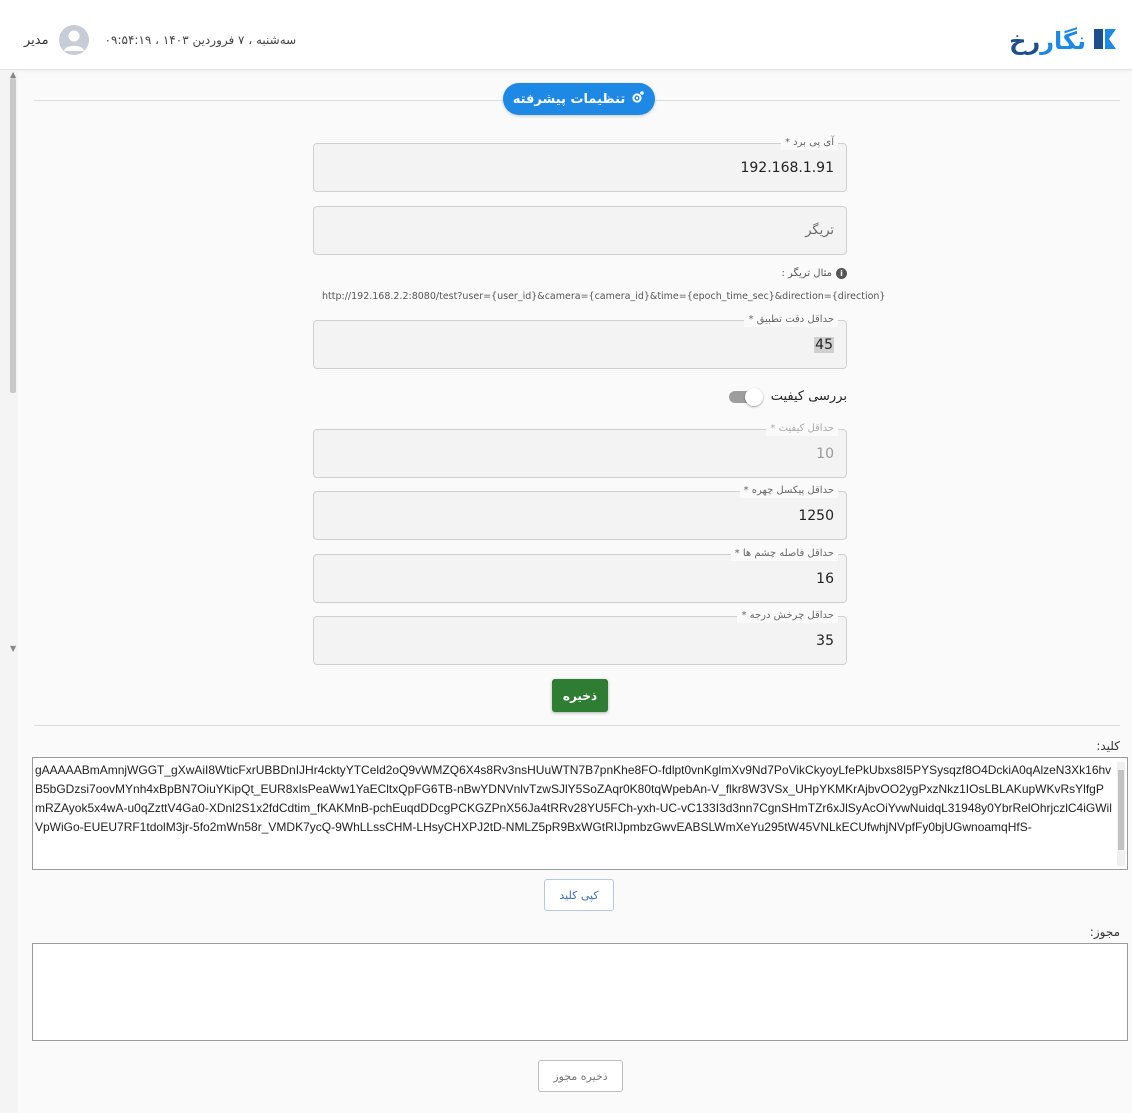 This screenshot has width=1132, height=1113. I want to click on advanced-settings-tab: تنظیمات پیشرفته, so click(579, 99).